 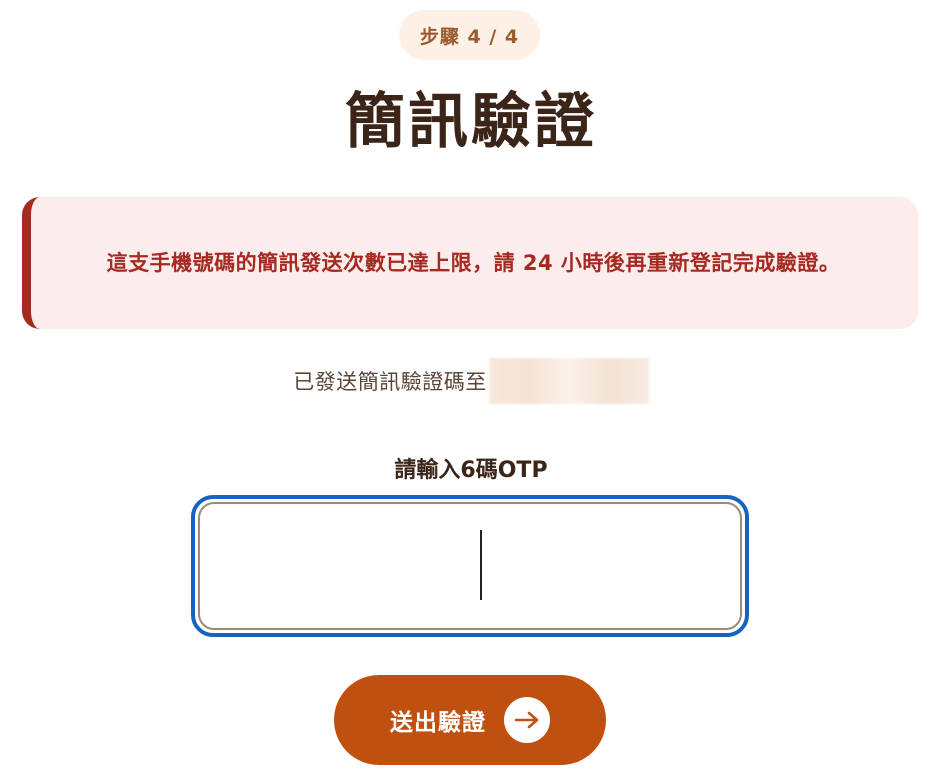 I want to click on step-indicator-badge: 步驟 4 / 4, so click(x=469, y=35).